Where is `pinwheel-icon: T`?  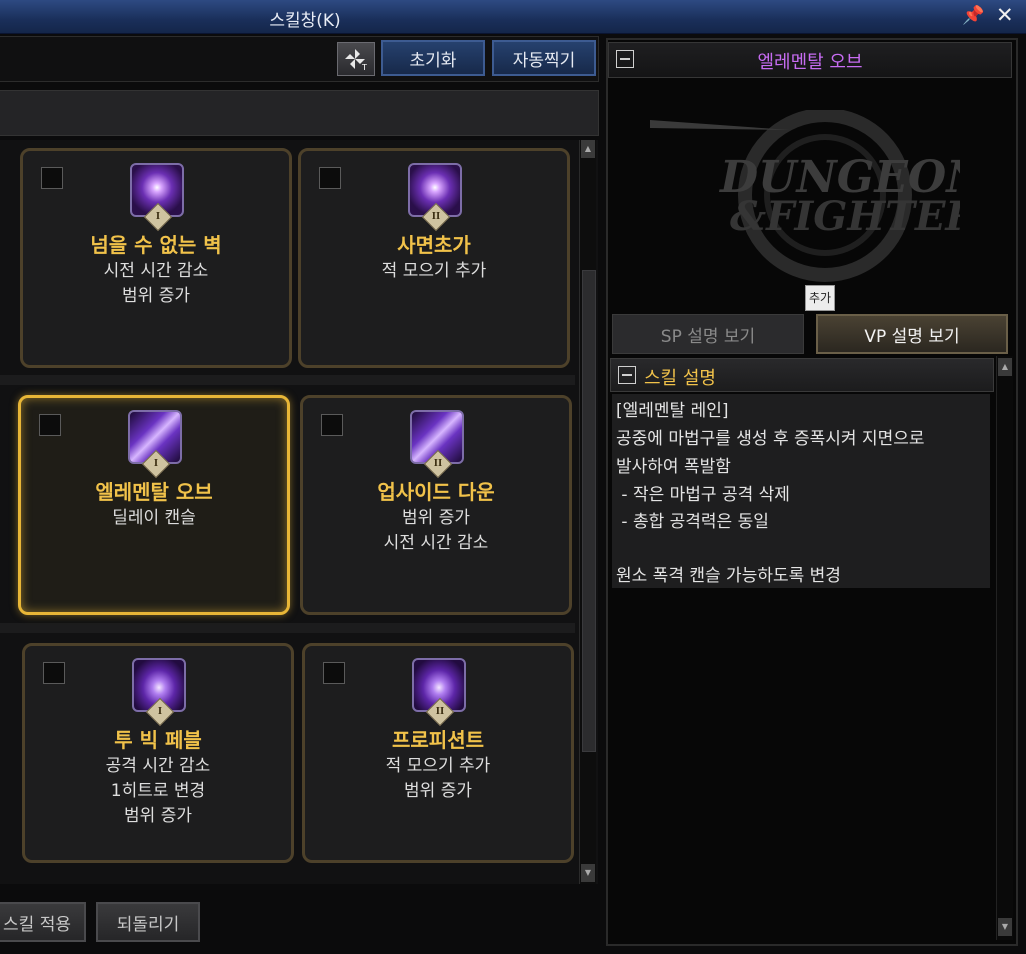 pinwheel-icon: T is located at coordinates (356, 60).